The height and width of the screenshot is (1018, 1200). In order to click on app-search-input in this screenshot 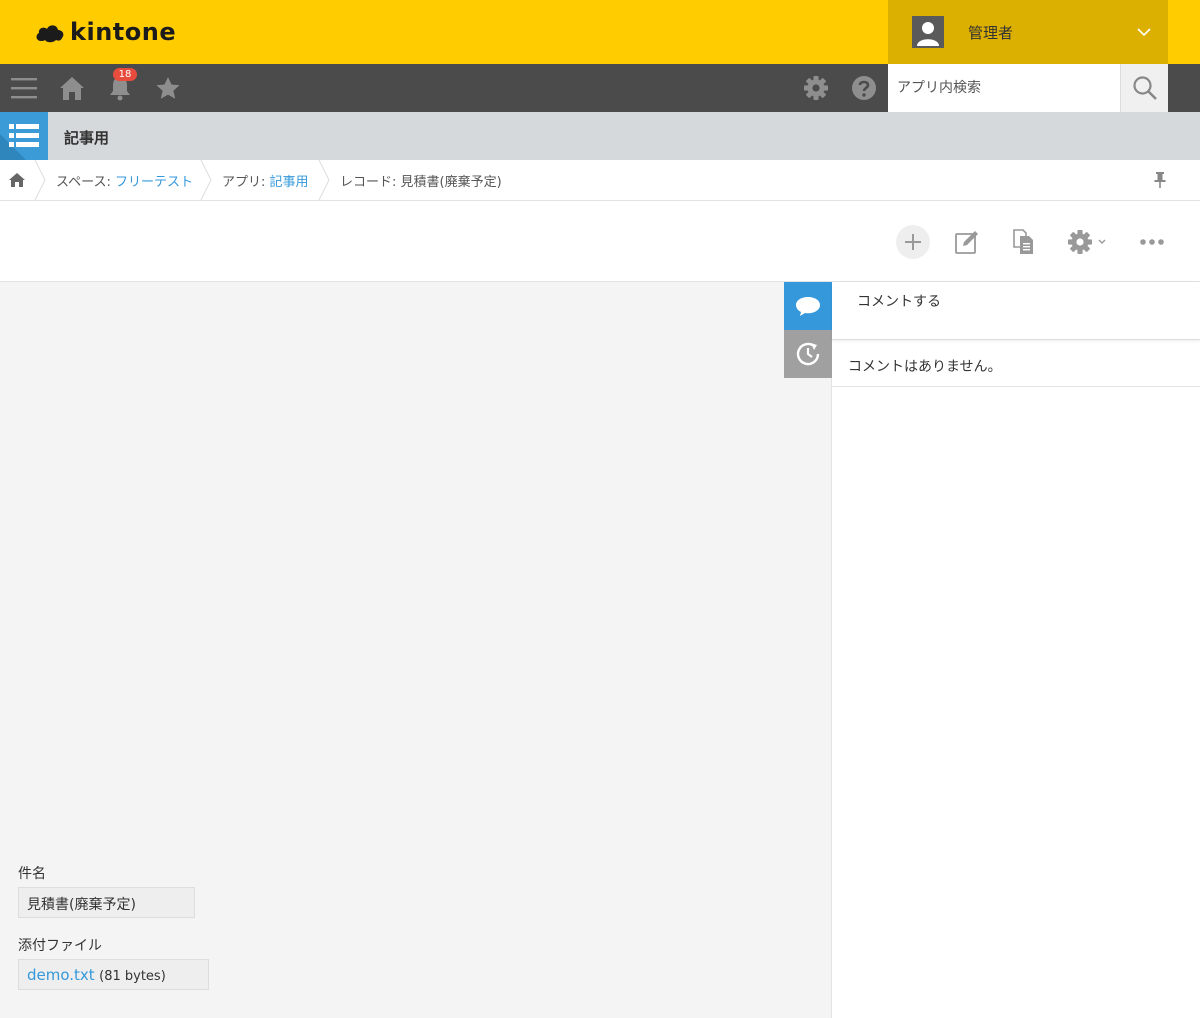, I will do `click(1004, 88)`.